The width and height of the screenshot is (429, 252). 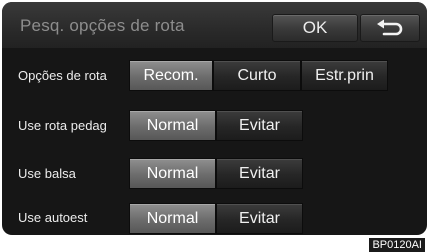 I want to click on toll-road-label: Use rota pedag, so click(x=62, y=125).